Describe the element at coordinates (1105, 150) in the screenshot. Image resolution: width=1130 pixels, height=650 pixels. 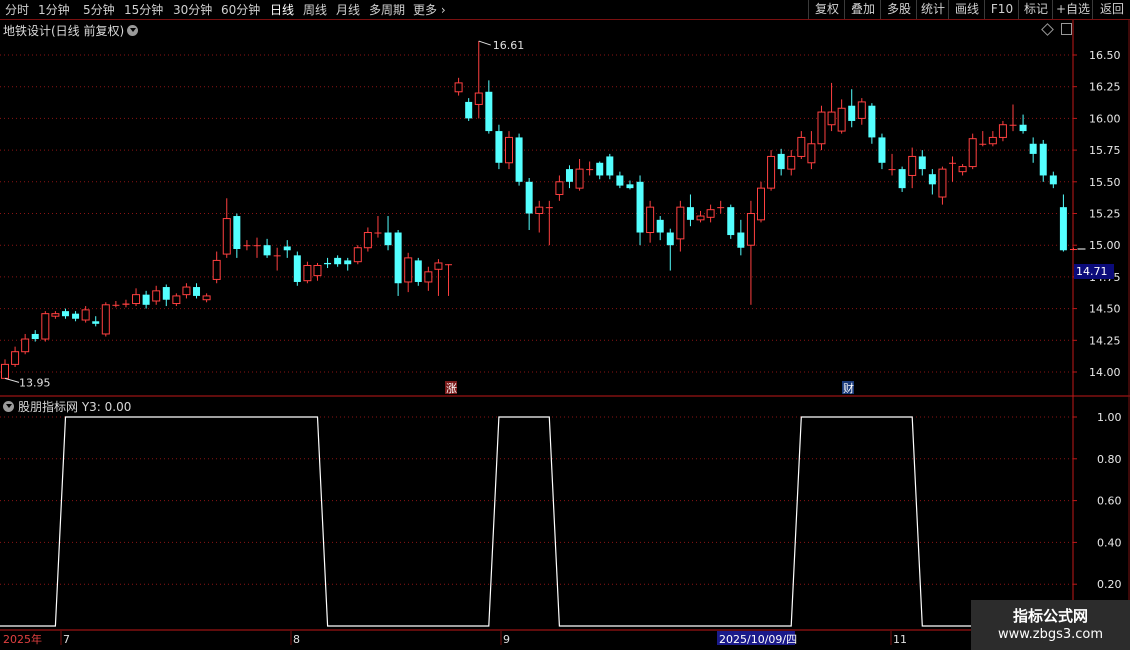
I see `price-tick-label: 15.75` at that location.